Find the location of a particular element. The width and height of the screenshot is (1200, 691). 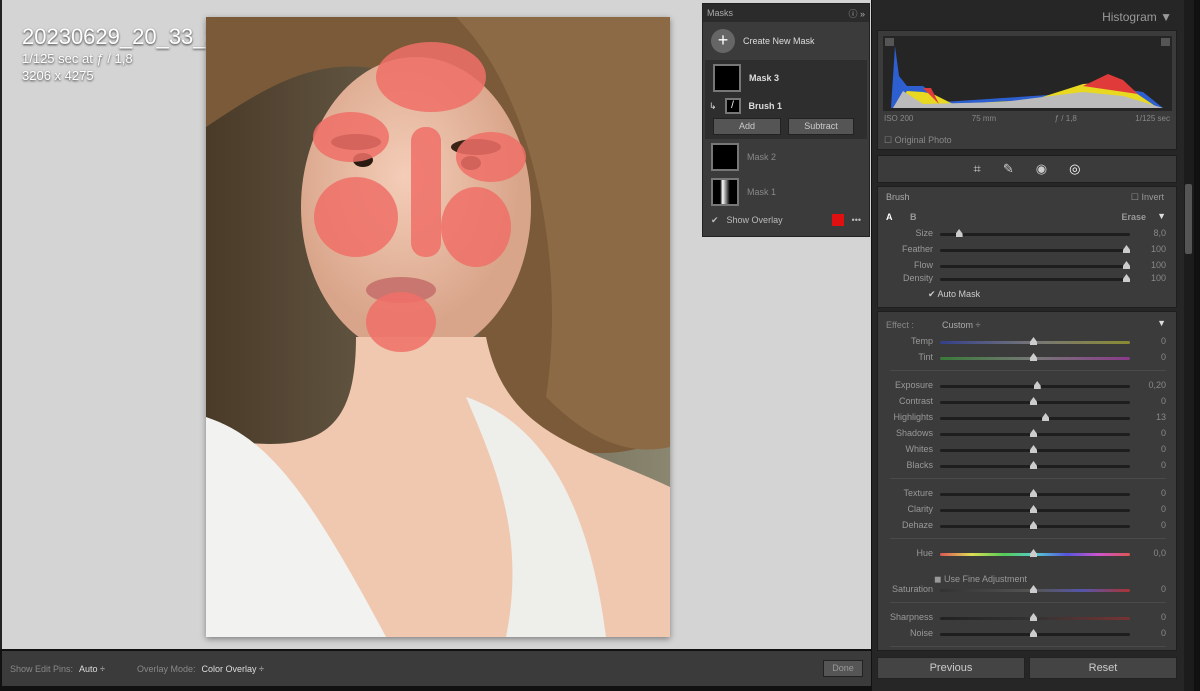

slider-exposure: Exposure 0,20 is located at coordinates (1027, 386).